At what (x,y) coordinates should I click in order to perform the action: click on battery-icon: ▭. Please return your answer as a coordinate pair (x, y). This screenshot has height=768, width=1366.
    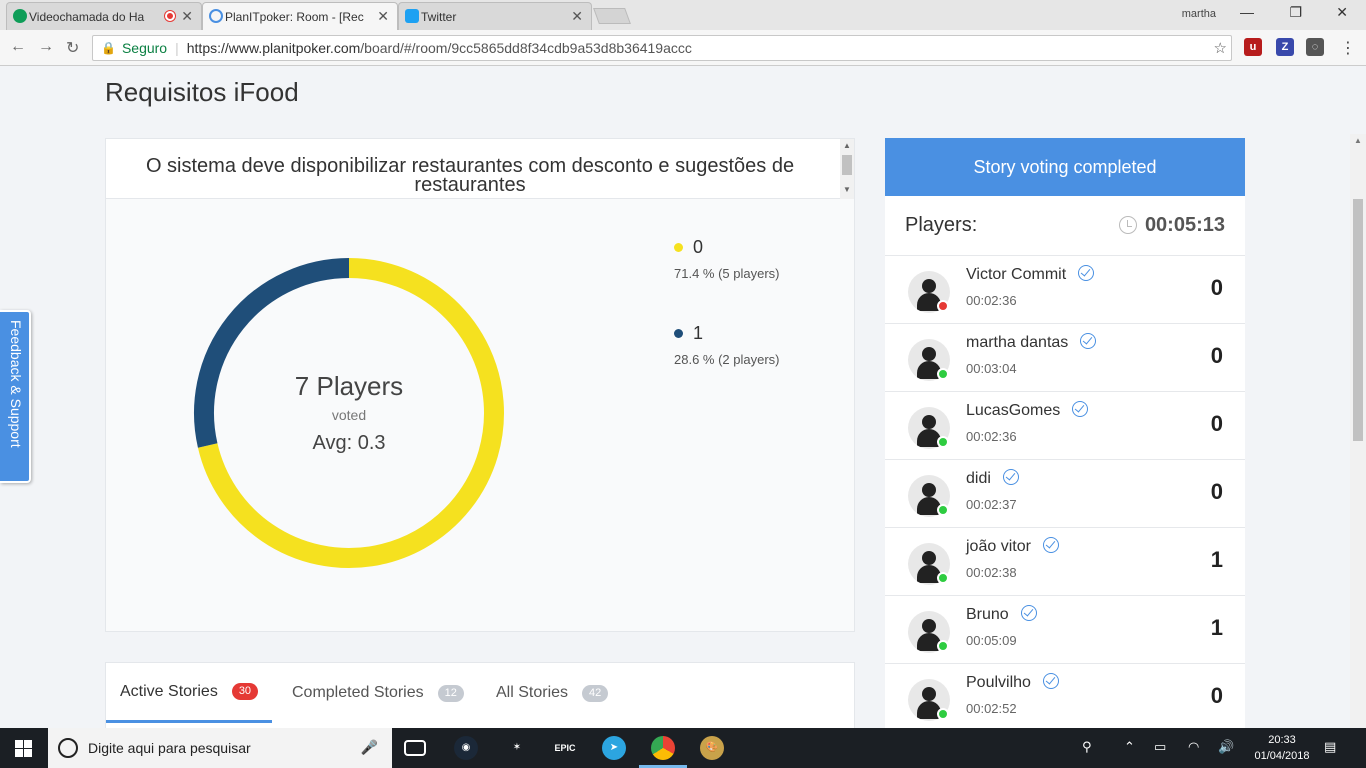
    Looking at the image, I should click on (1160, 747).